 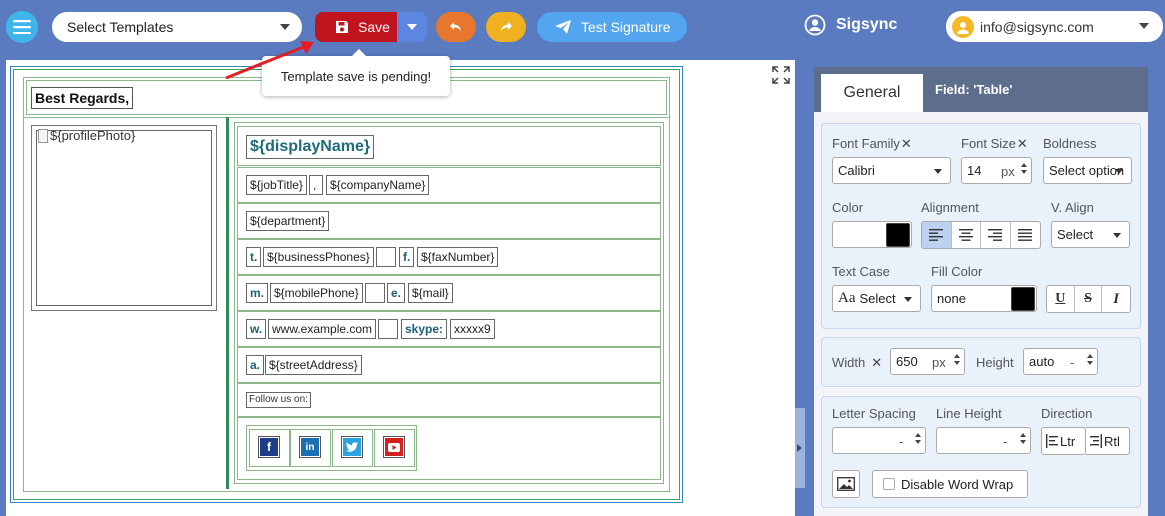 I want to click on ltr-button: Ltr, so click(x=1063, y=441).